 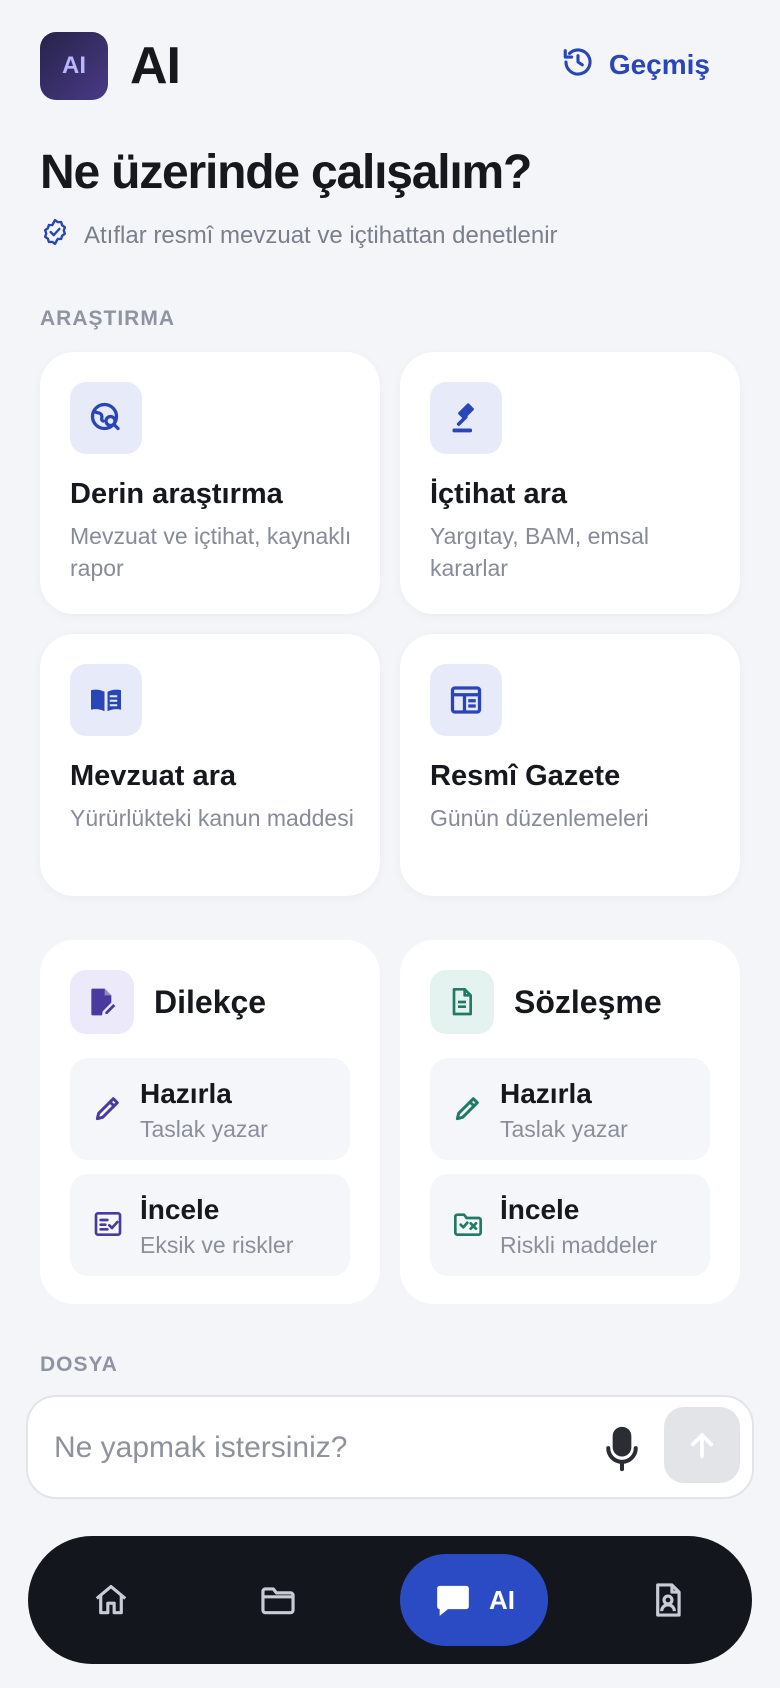 What do you see at coordinates (462, 1002) in the screenshot?
I see `contract-icon` at bounding box center [462, 1002].